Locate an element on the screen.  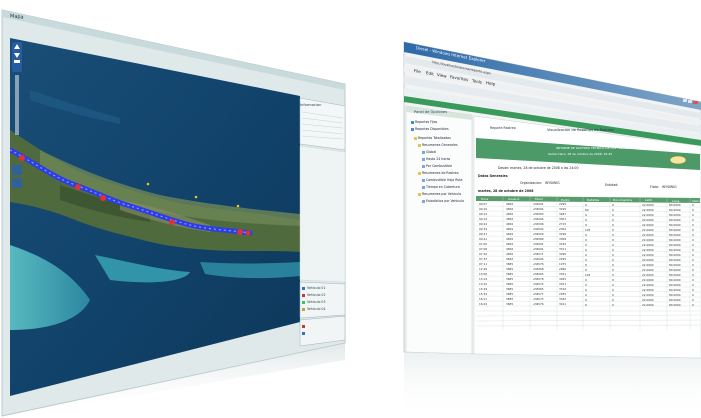
table-cell: 3196 is located at coordinates (563, 234).